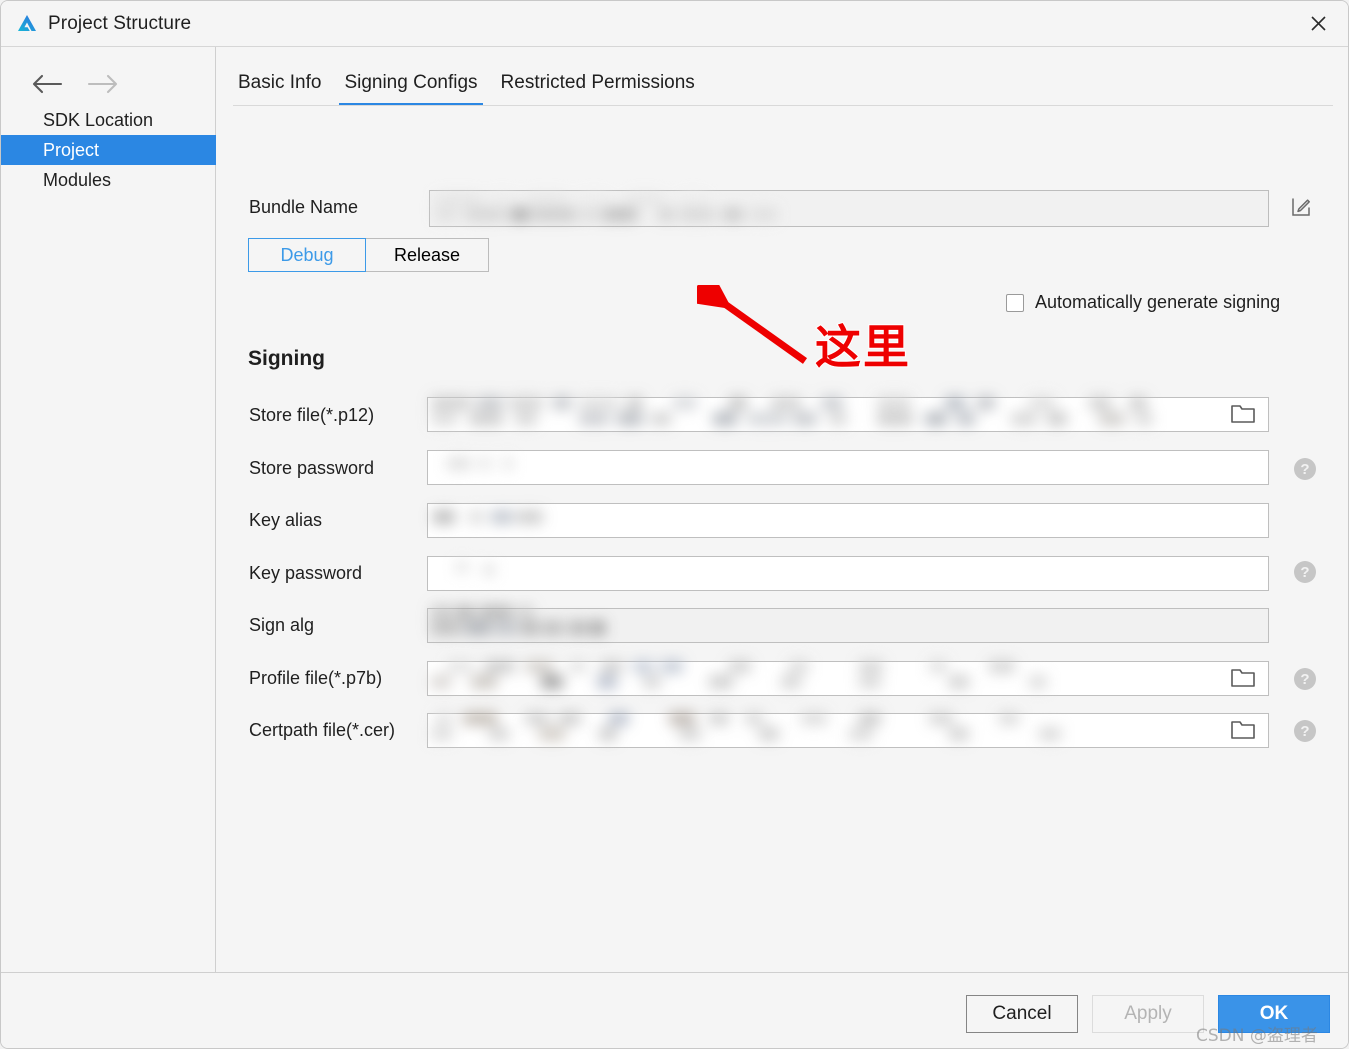  What do you see at coordinates (282, 625) in the screenshot?
I see `sign-alg-label: Sign alg` at bounding box center [282, 625].